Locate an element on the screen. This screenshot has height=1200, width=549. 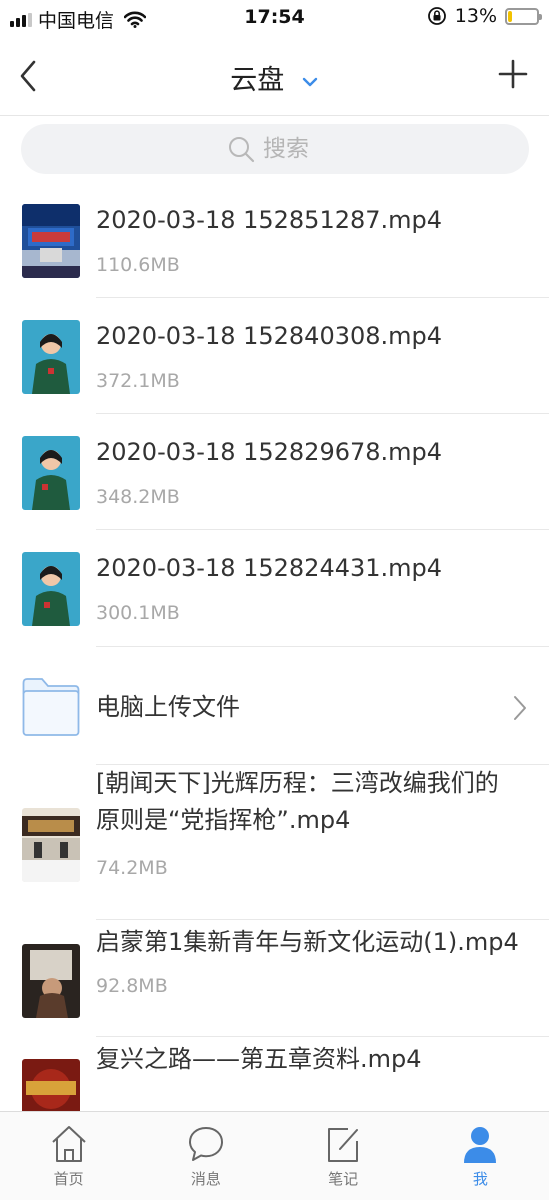
file-size: 92.8MB is located at coordinates (132, 986).